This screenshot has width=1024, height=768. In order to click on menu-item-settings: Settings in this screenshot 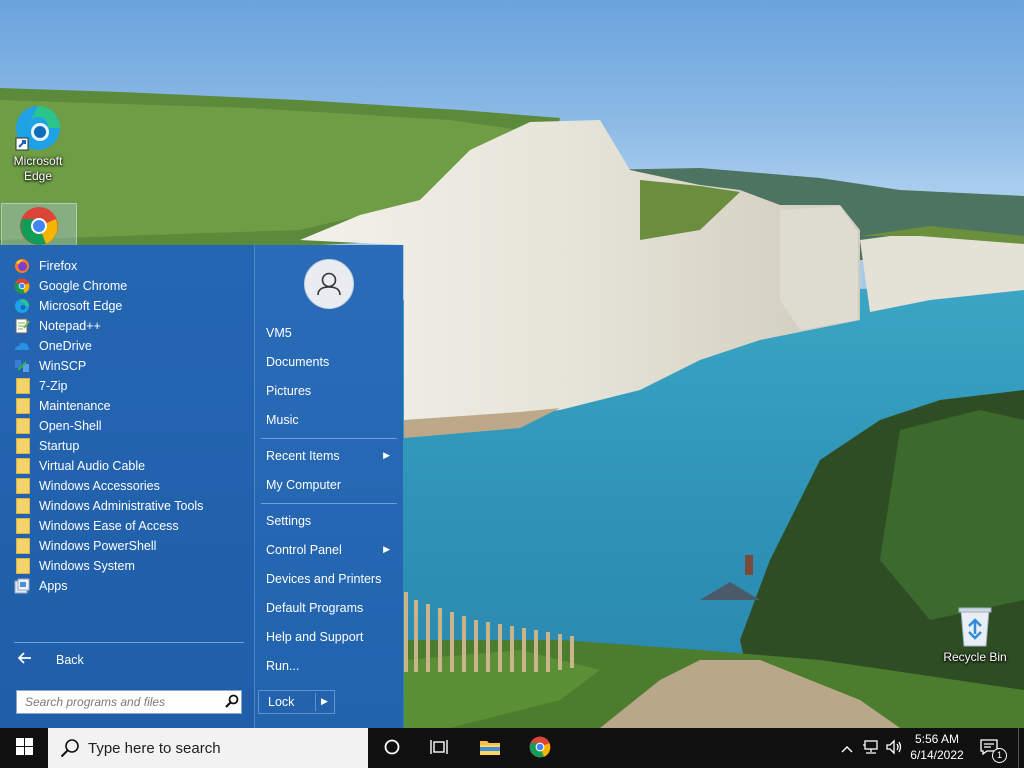, I will do `click(331, 521)`.